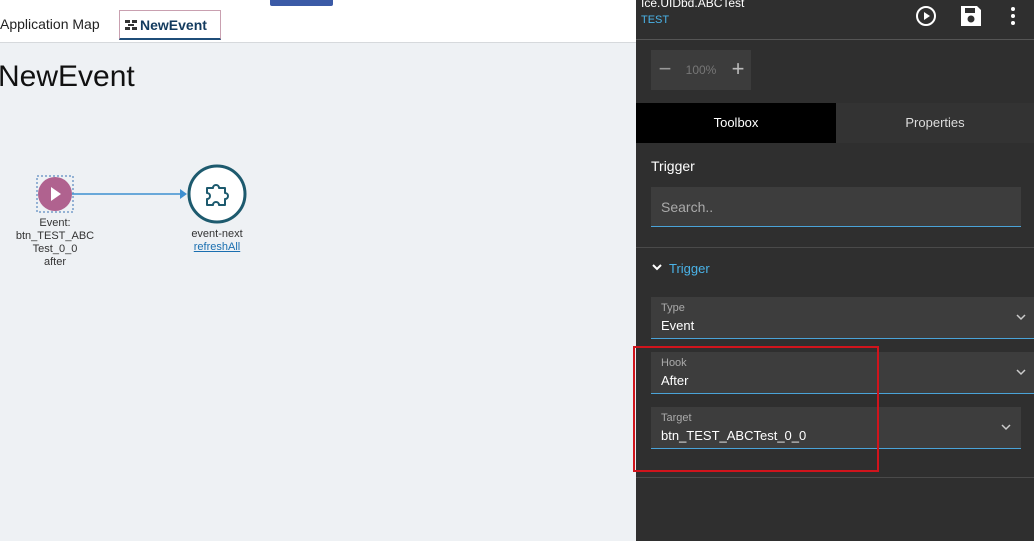  What do you see at coordinates (756, 409) in the screenshot?
I see `highlight-annotation` at bounding box center [756, 409].